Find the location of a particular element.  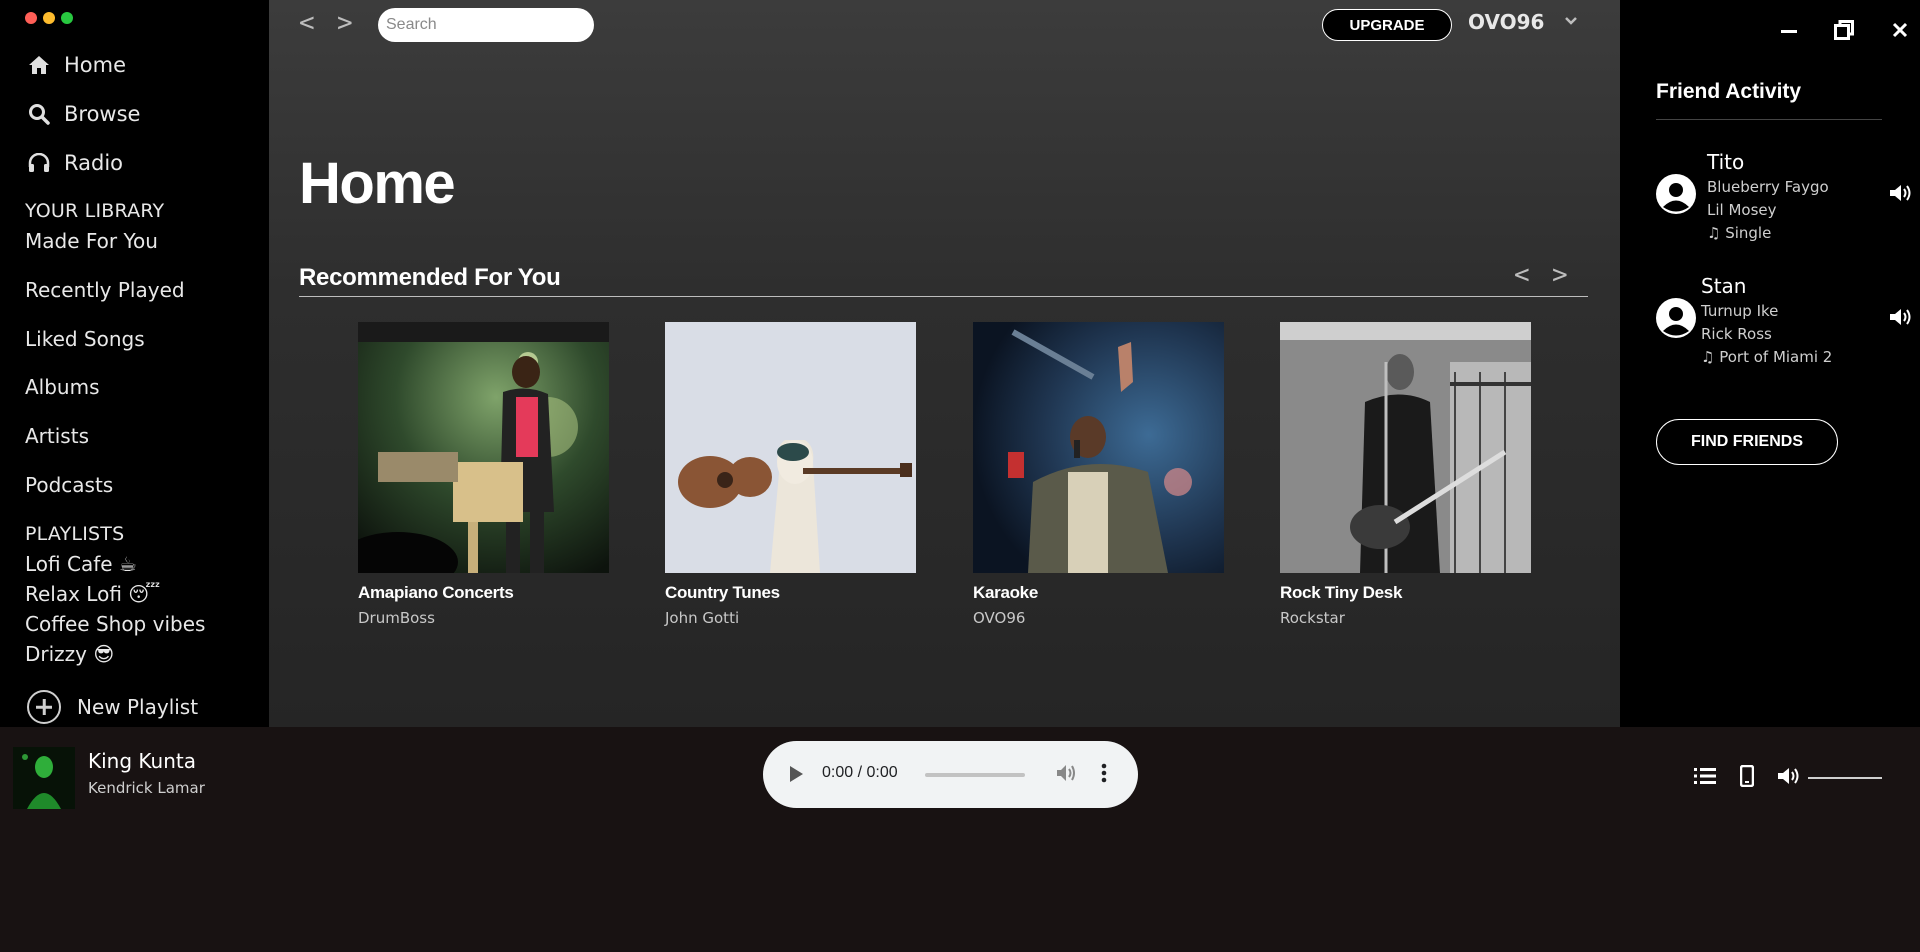

nav-home: Home is located at coordinates (75, 65).